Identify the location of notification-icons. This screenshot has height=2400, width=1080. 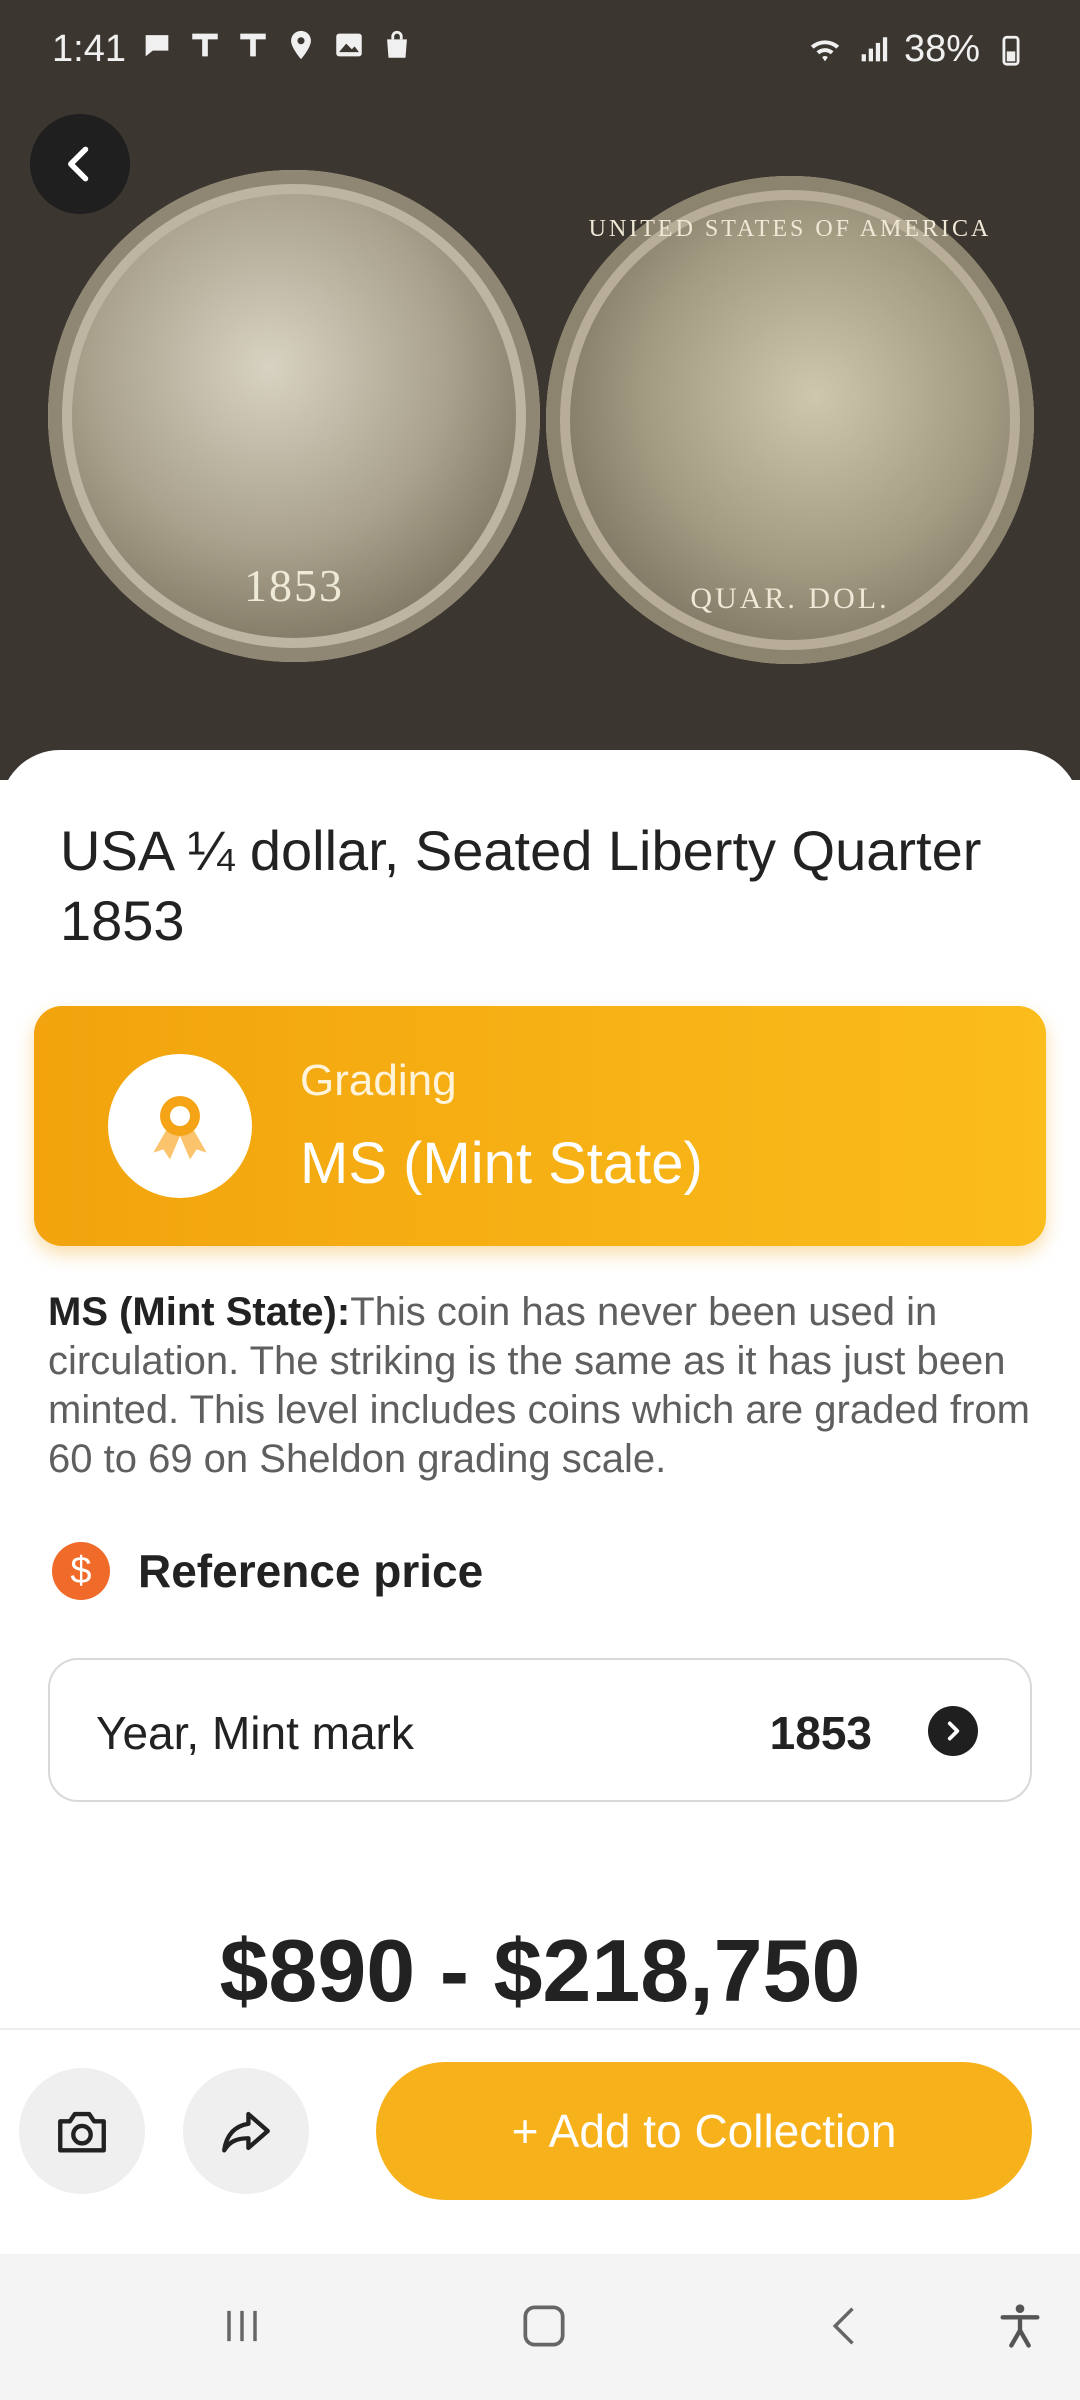
(277, 45).